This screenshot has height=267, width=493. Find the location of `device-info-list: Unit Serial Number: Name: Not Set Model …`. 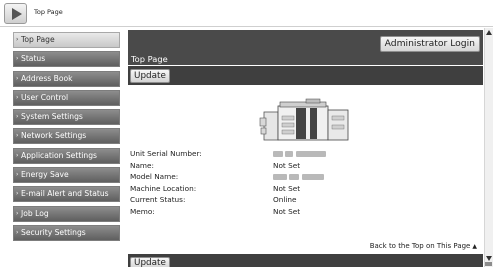

device-info-list: Unit Serial Number: Name: Not Set Model … is located at coordinates (260, 183).